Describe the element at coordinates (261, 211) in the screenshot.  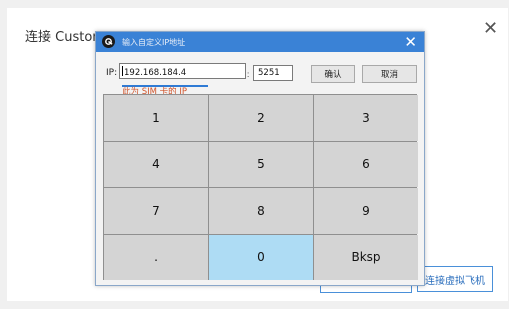
I see `key-8: 8` at that location.